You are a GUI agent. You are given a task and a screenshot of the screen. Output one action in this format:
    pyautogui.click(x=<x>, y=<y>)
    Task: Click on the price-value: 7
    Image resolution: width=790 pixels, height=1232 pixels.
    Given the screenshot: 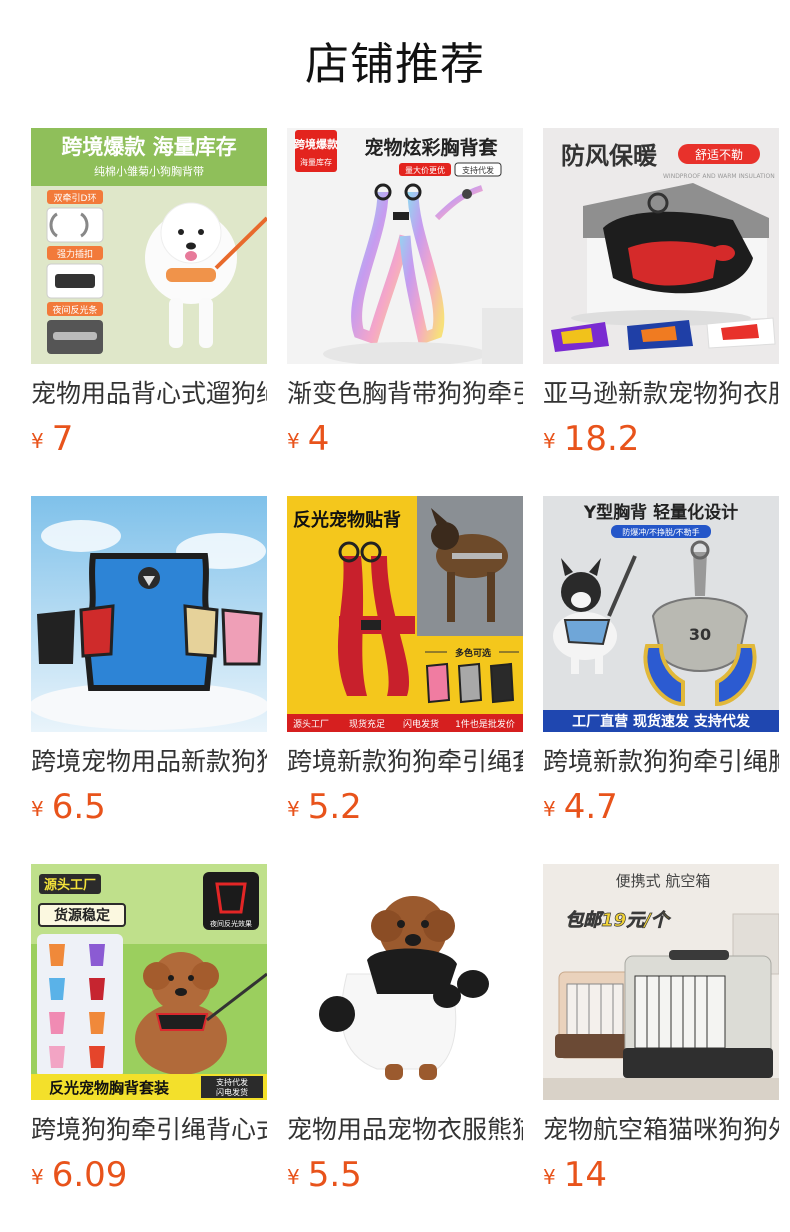 What is the action you would take?
    pyautogui.click(x=62, y=439)
    